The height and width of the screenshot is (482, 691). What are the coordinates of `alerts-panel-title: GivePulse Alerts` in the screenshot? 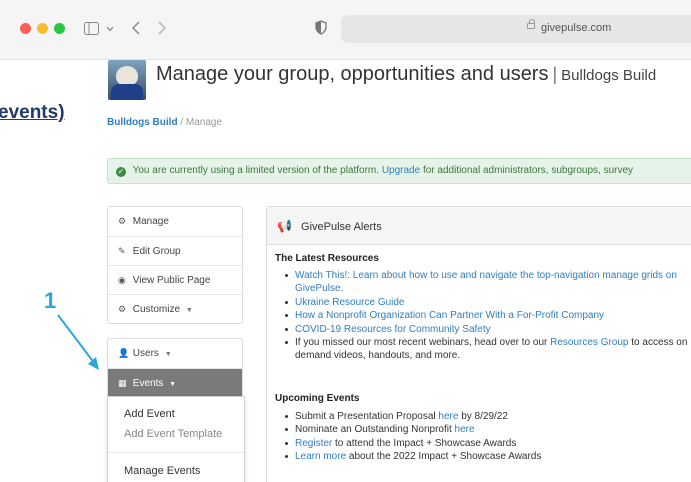 It's located at (341, 227).